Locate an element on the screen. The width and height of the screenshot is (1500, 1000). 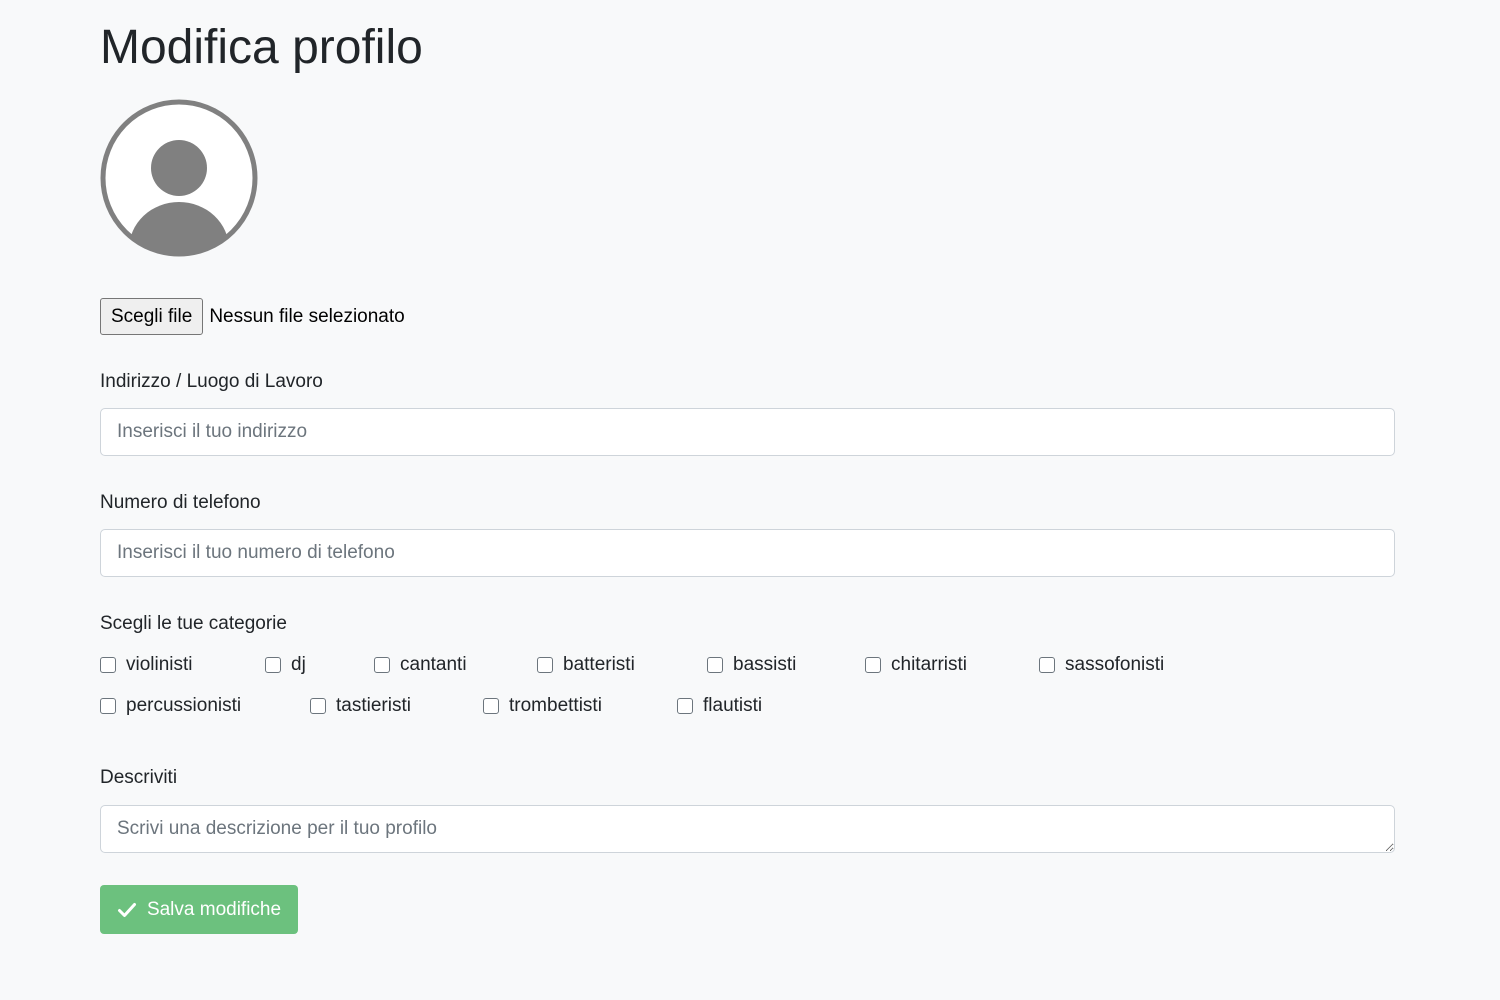
category-tastieristi: tastieristi is located at coordinates (360, 706).